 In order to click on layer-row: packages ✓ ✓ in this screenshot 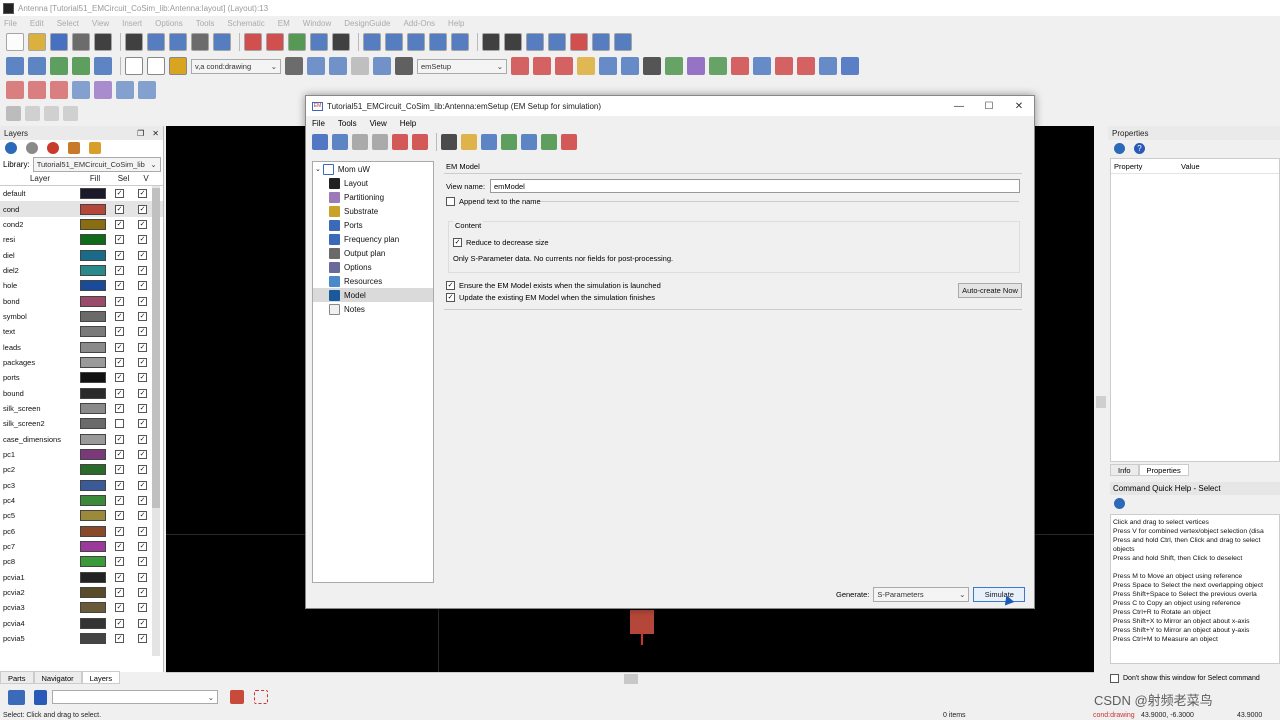, I will do `click(81, 362)`.